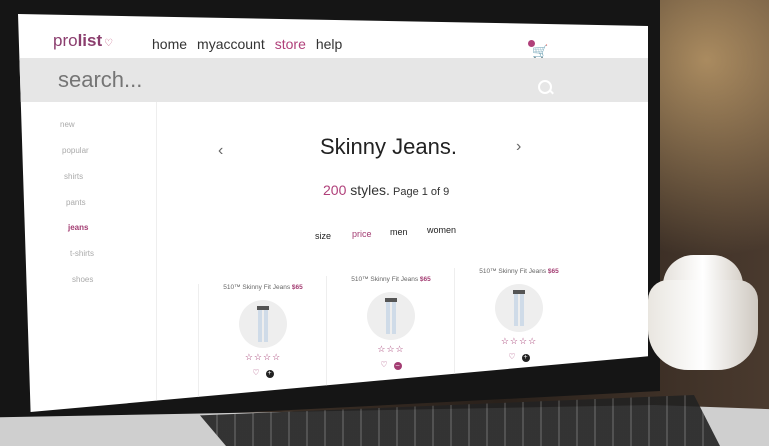 This screenshot has height=446, width=769. What do you see at coordinates (67, 124) in the screenshot?
I see `sidebar-item-new: new` at bounding box center [67, 124].